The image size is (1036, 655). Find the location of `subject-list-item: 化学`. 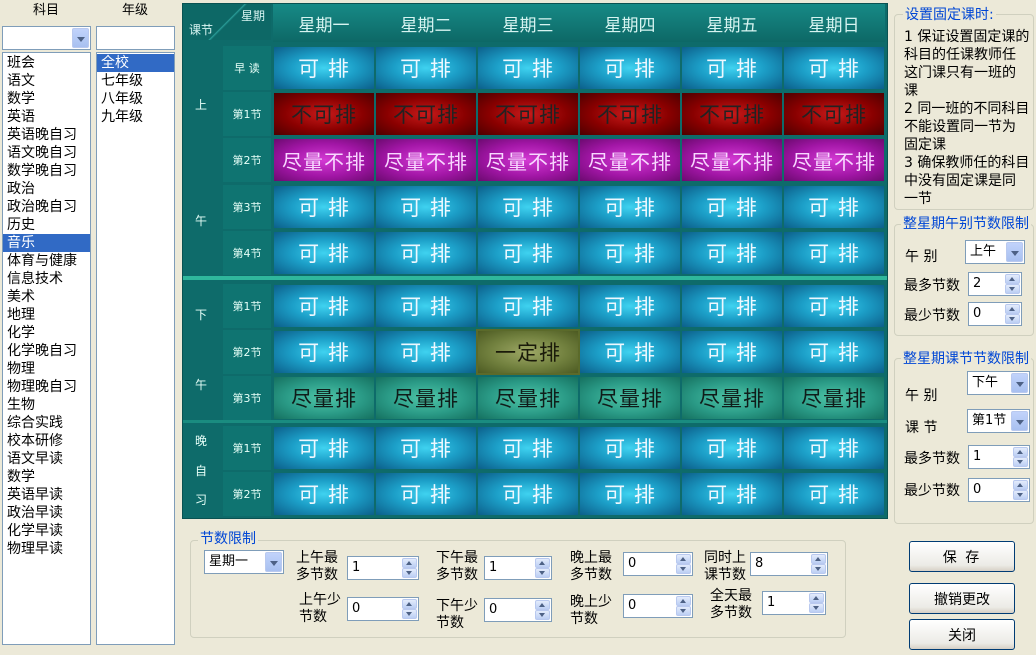

subject-list-item: 化学 is located at coordinates (46, 333).